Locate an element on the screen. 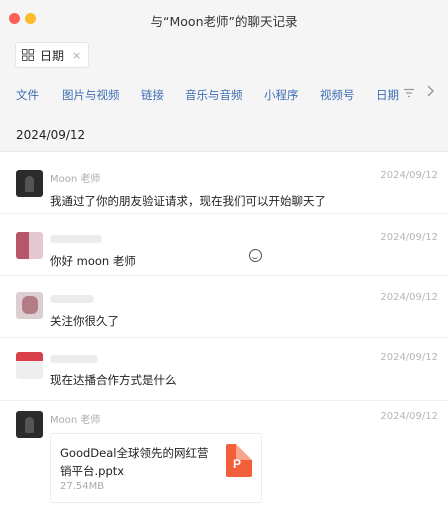  title-bar: 与“Moon老师”的聊天记录 is located at coordinates (224, 19).